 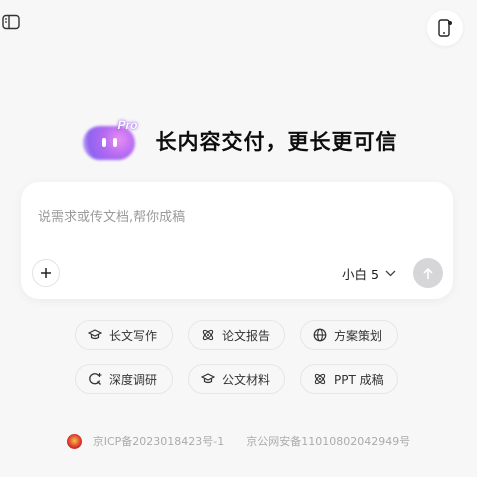 What do you see at coordinates (103, 142) in the screenshot?
I see `mascot-eye-left` at bounding box center [103, 142].